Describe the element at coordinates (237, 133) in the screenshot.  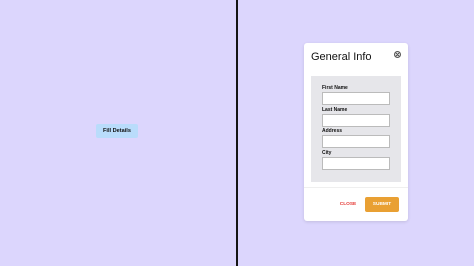
I see `pane-divider` at that location.